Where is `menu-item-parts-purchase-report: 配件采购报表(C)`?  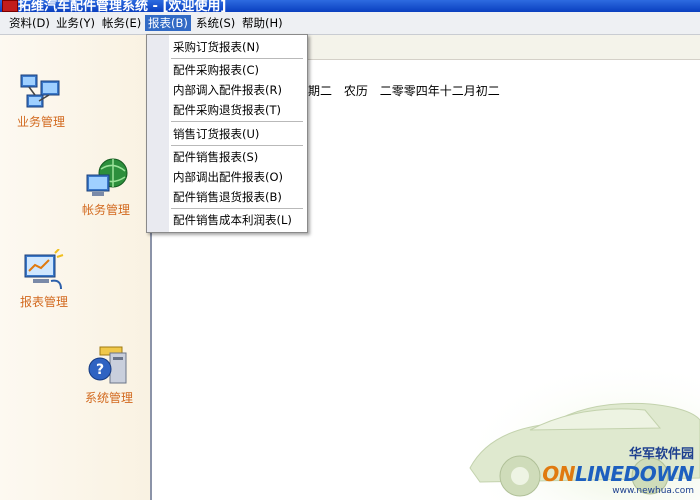 menu-item-parts-purchase-report: 配件采购报表(C) is located at coordinates (216, 70).